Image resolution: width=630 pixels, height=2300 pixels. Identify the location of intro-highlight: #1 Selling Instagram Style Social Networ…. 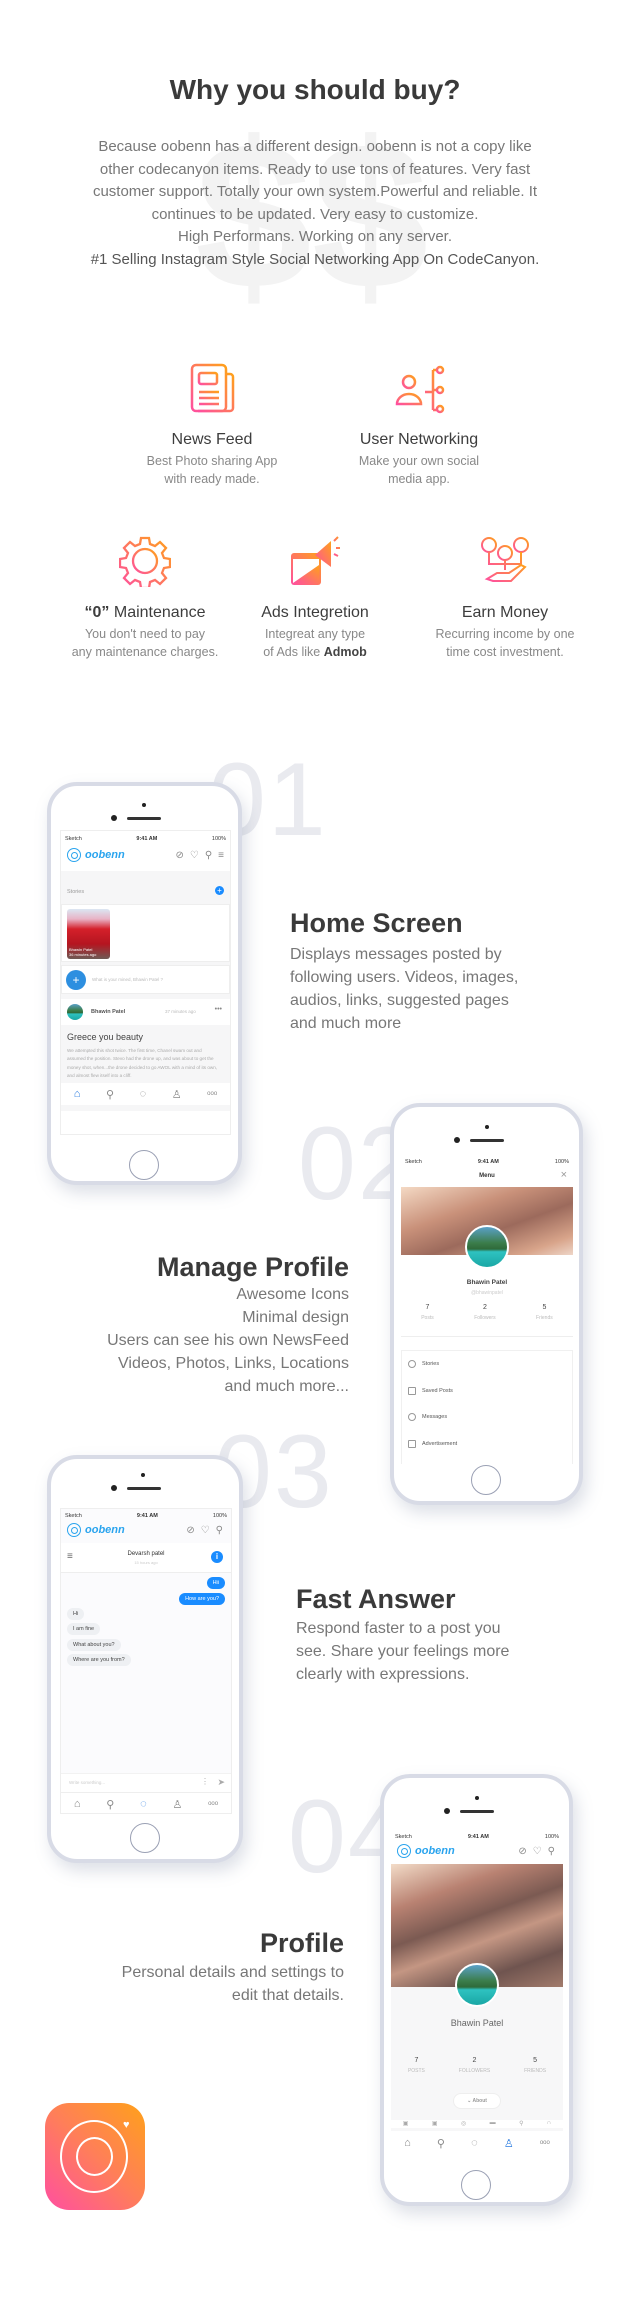
(315, 259).